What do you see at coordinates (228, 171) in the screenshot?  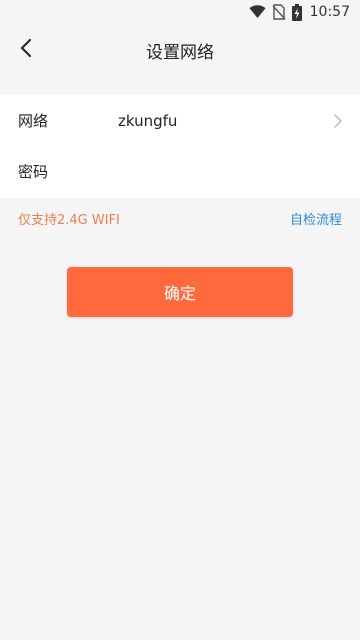 I see `password-input` at bounding box center [228, 171].